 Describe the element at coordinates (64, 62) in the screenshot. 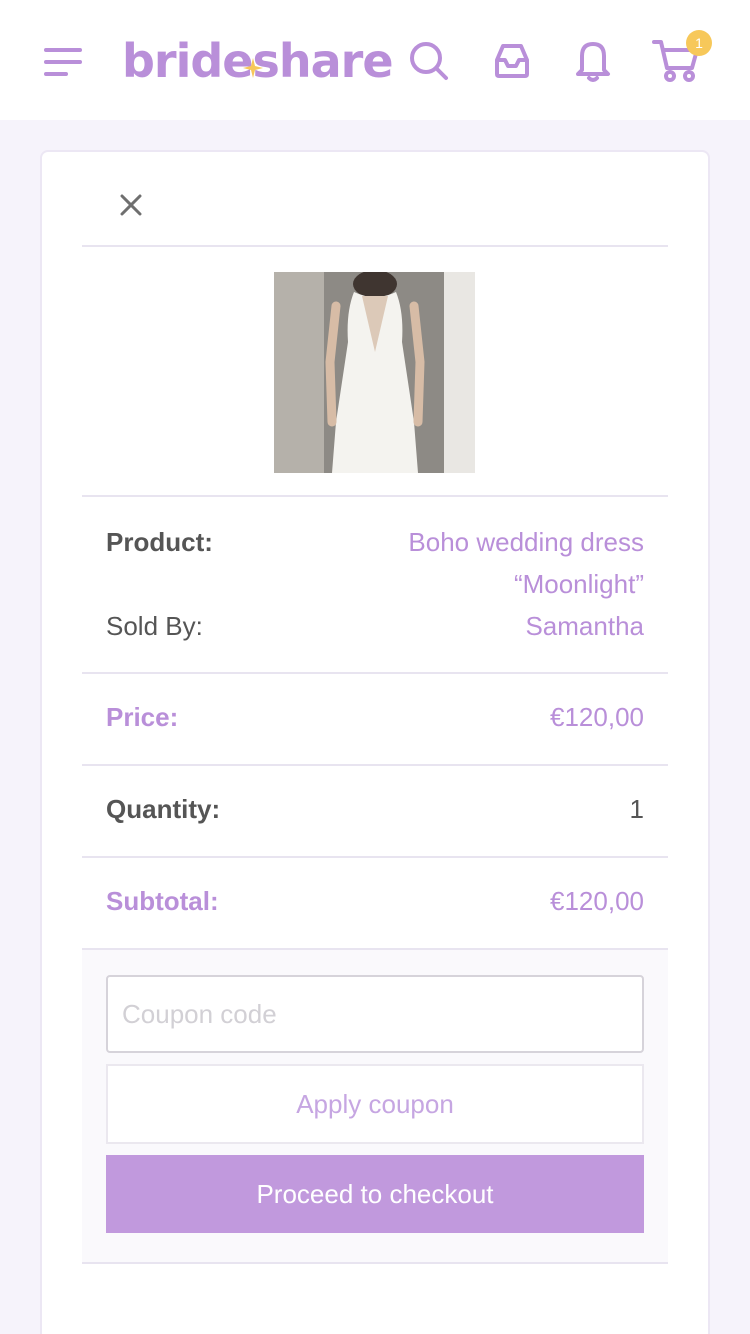

I see `hamburger-menu-icon` at that location.